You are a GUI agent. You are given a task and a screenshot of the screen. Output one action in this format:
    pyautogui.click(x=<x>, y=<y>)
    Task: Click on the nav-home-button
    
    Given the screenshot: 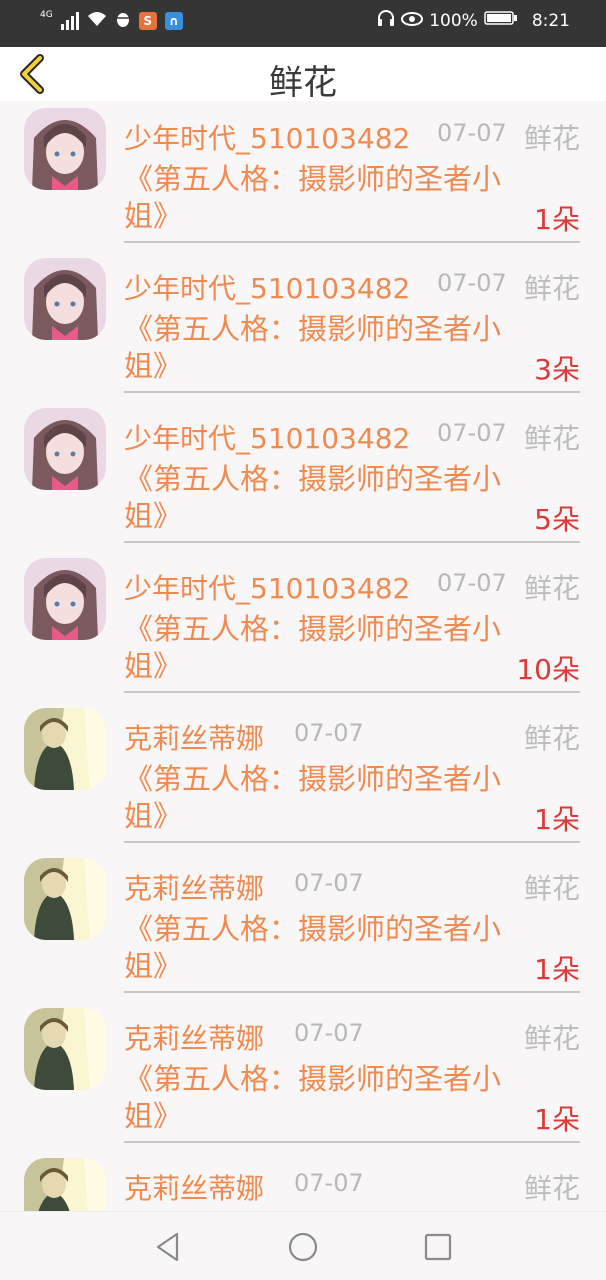 What is the action you would take?
    pyautogui.click(x=303, y=1247)
    